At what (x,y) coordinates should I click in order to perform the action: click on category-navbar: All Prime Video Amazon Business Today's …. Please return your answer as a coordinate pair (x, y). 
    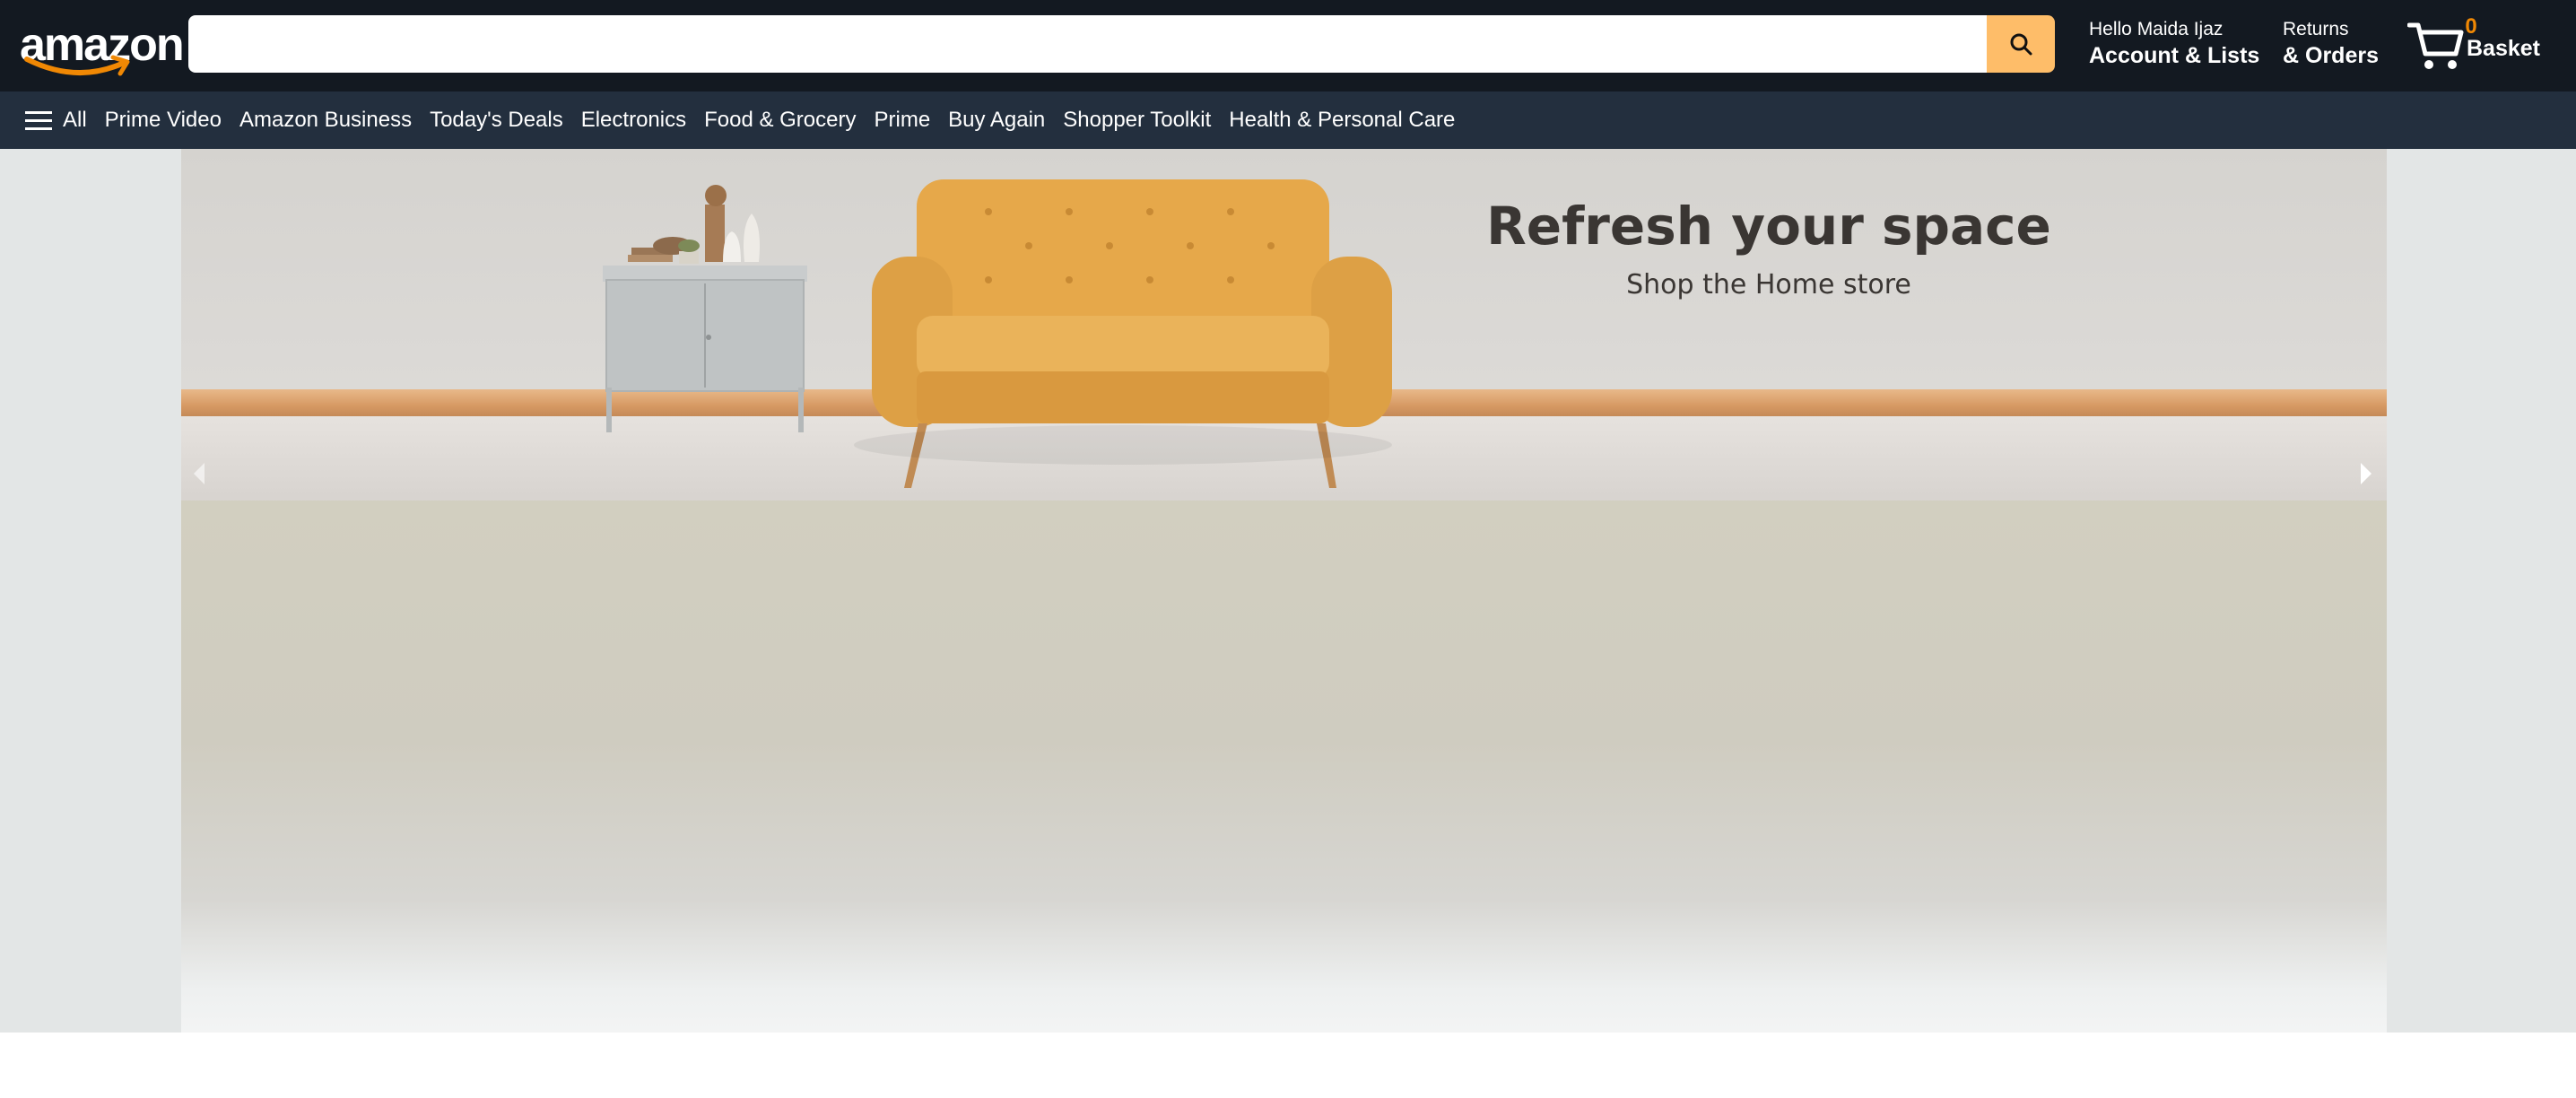
    Looking at the image, I should click on (1288, 120).